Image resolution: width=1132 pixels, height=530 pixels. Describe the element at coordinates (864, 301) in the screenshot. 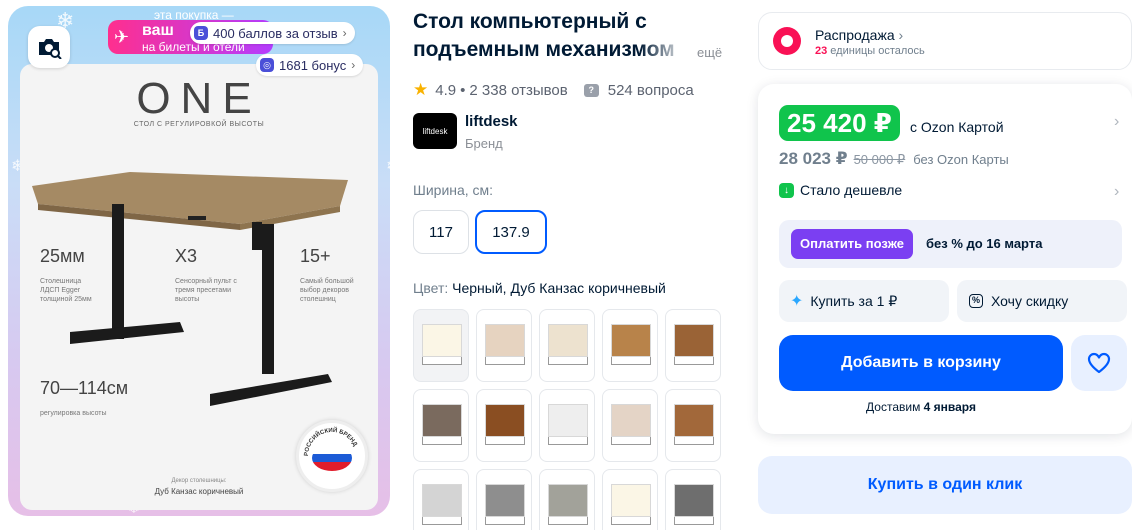

I see `buy-for-one-ruble-button: ✦ Купить за 1 ₽` at that location.